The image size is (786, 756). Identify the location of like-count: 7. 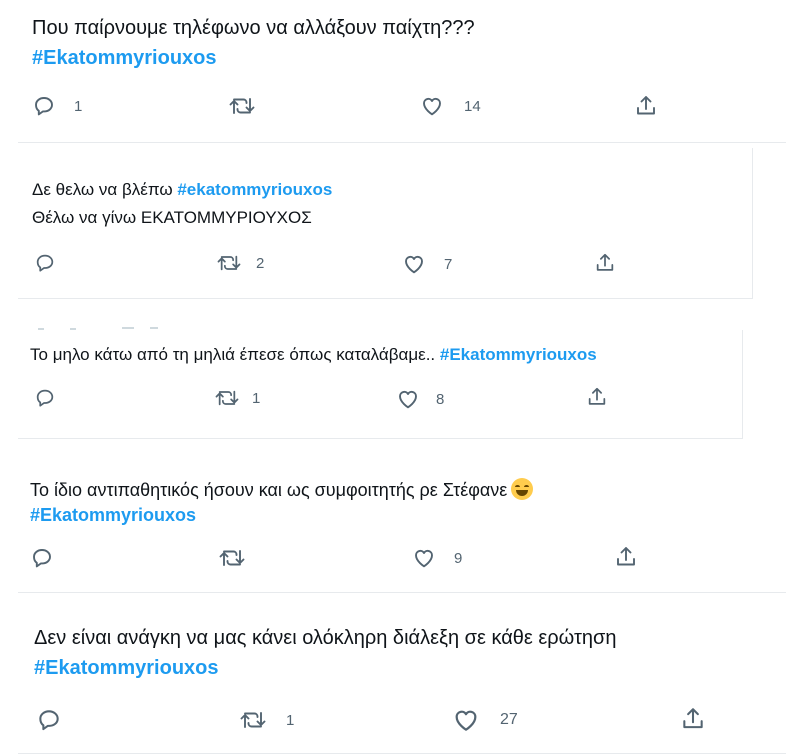
(448, 264).